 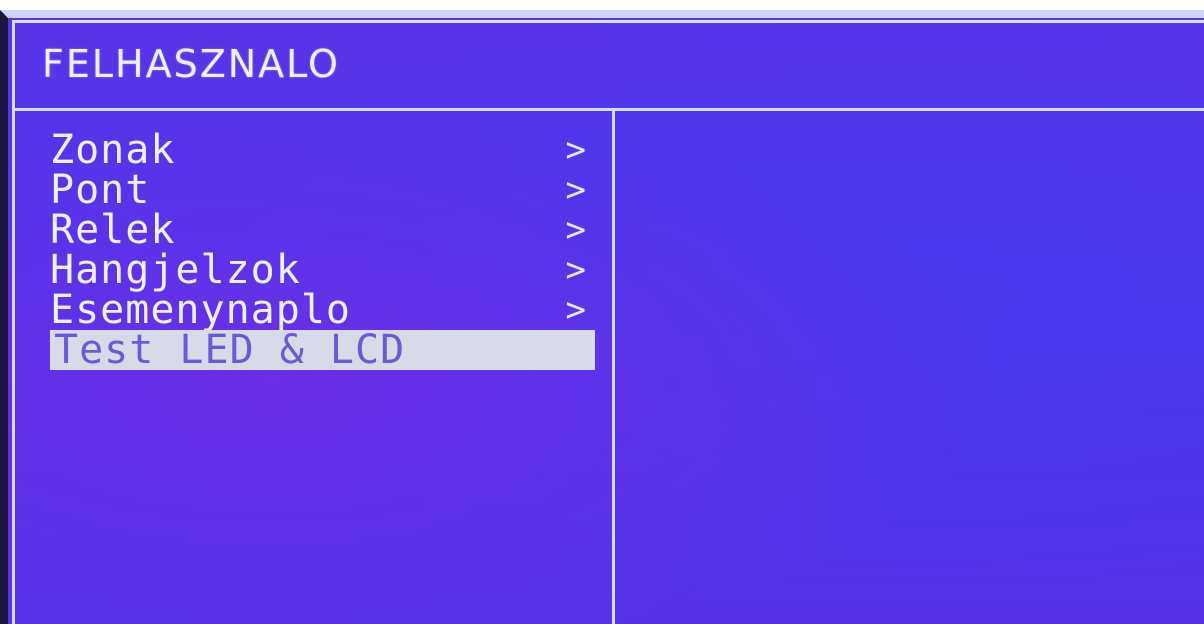 What do you see at coordinates (191, 64) in the screenshot?
I see `page-title: FELHASZNALO` at bounding box center [191, 64].